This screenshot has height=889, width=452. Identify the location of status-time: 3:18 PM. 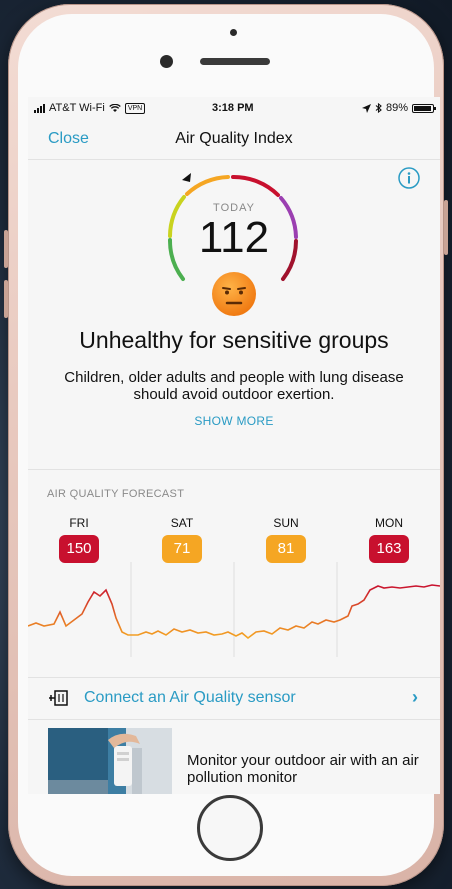
(233, 108).